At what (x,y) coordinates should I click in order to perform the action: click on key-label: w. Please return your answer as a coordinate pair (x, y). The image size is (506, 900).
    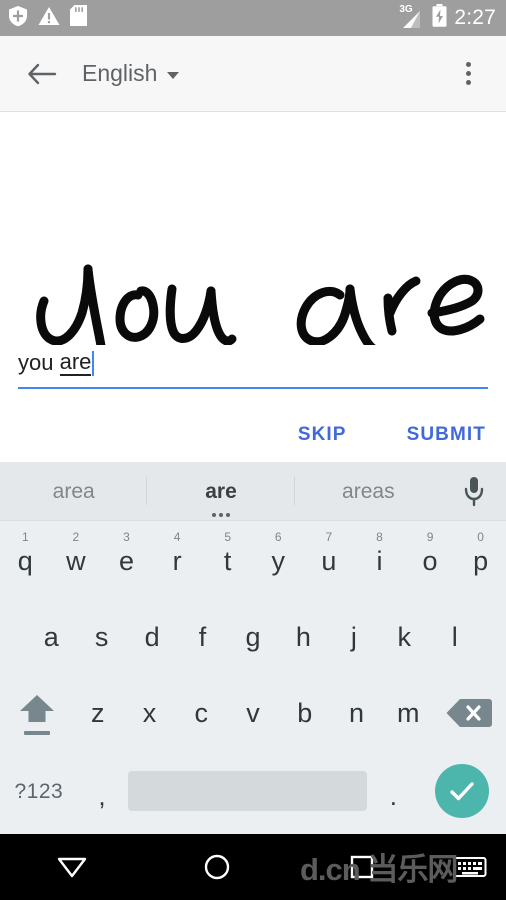
    Looking at the image, I should click on (76, 560).